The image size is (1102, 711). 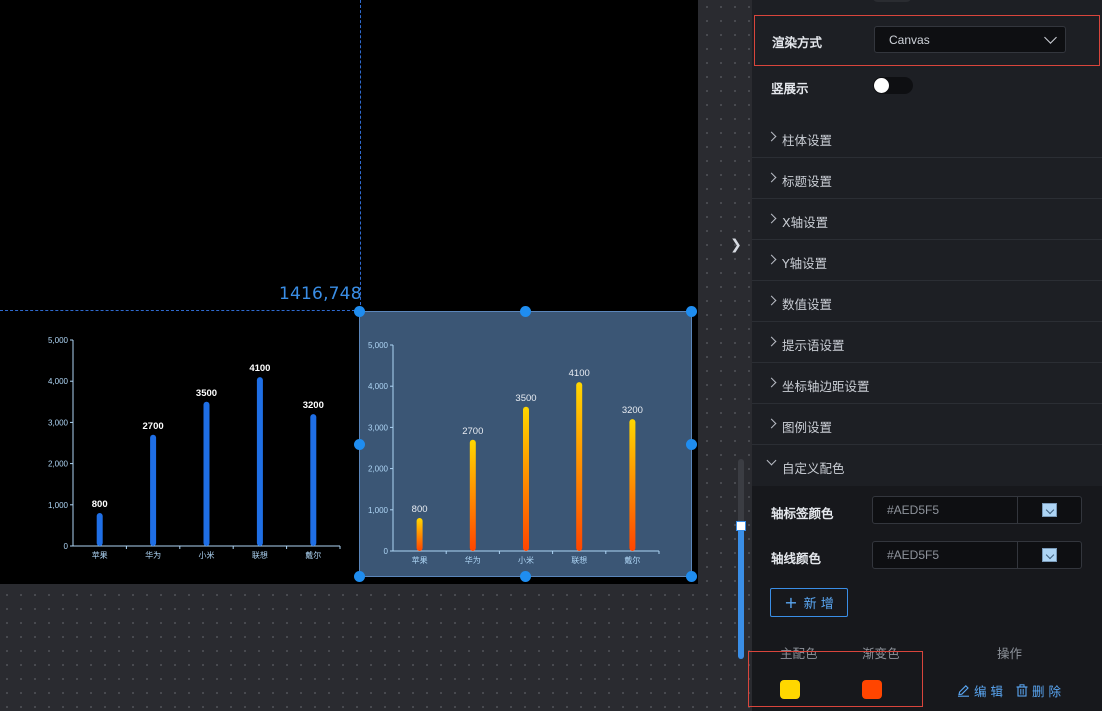 I want to click on render-mode-label: 渲染方式, so click(x=797, y=42).